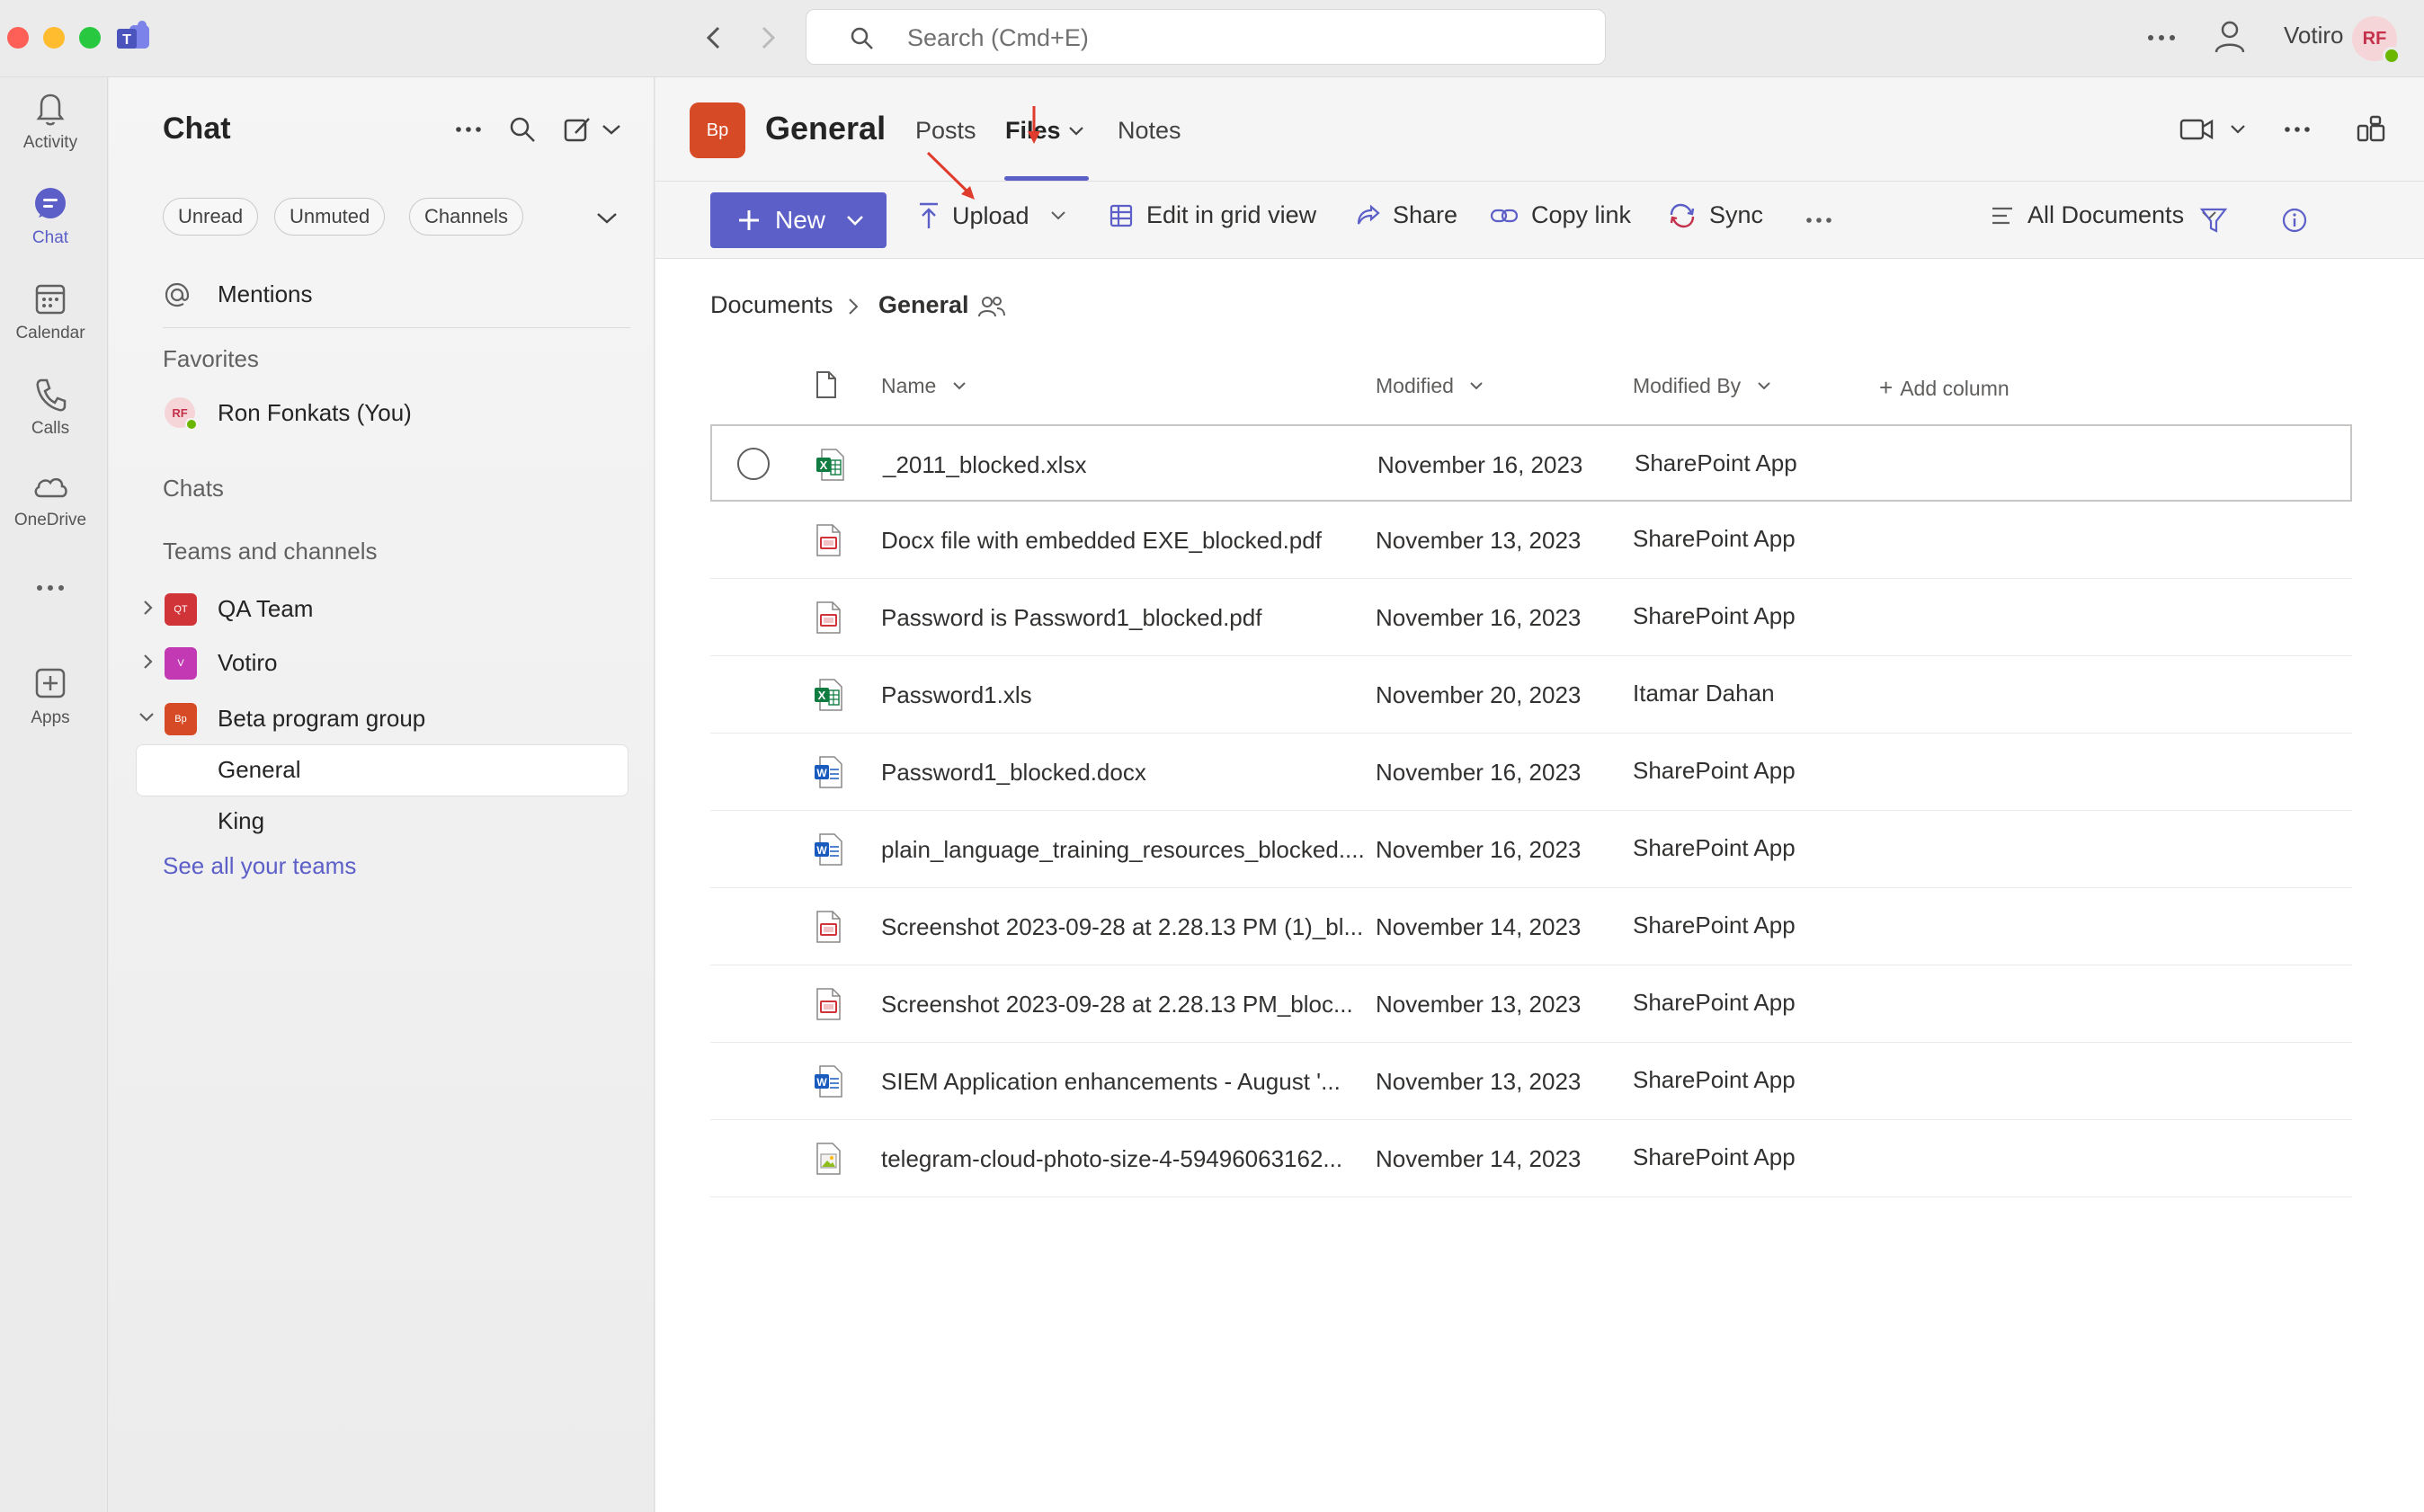 The width and height of the screenshot is (2424, 1512). Describe the element at coordinates (1687, 385) in the screenshot. I see `column-modified-by-label: Modified By` at that location.